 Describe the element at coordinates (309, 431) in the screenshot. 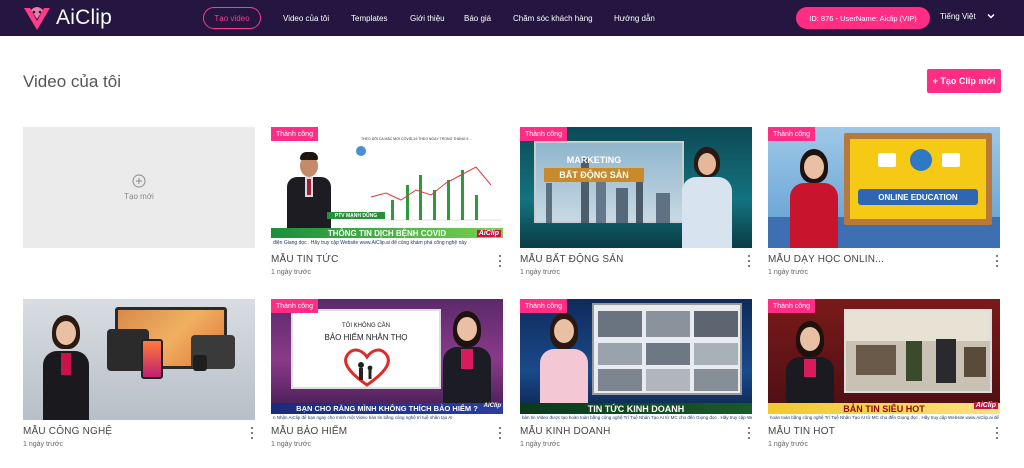

I see `video-title: MẪU BẢO HIỂM` at that location.